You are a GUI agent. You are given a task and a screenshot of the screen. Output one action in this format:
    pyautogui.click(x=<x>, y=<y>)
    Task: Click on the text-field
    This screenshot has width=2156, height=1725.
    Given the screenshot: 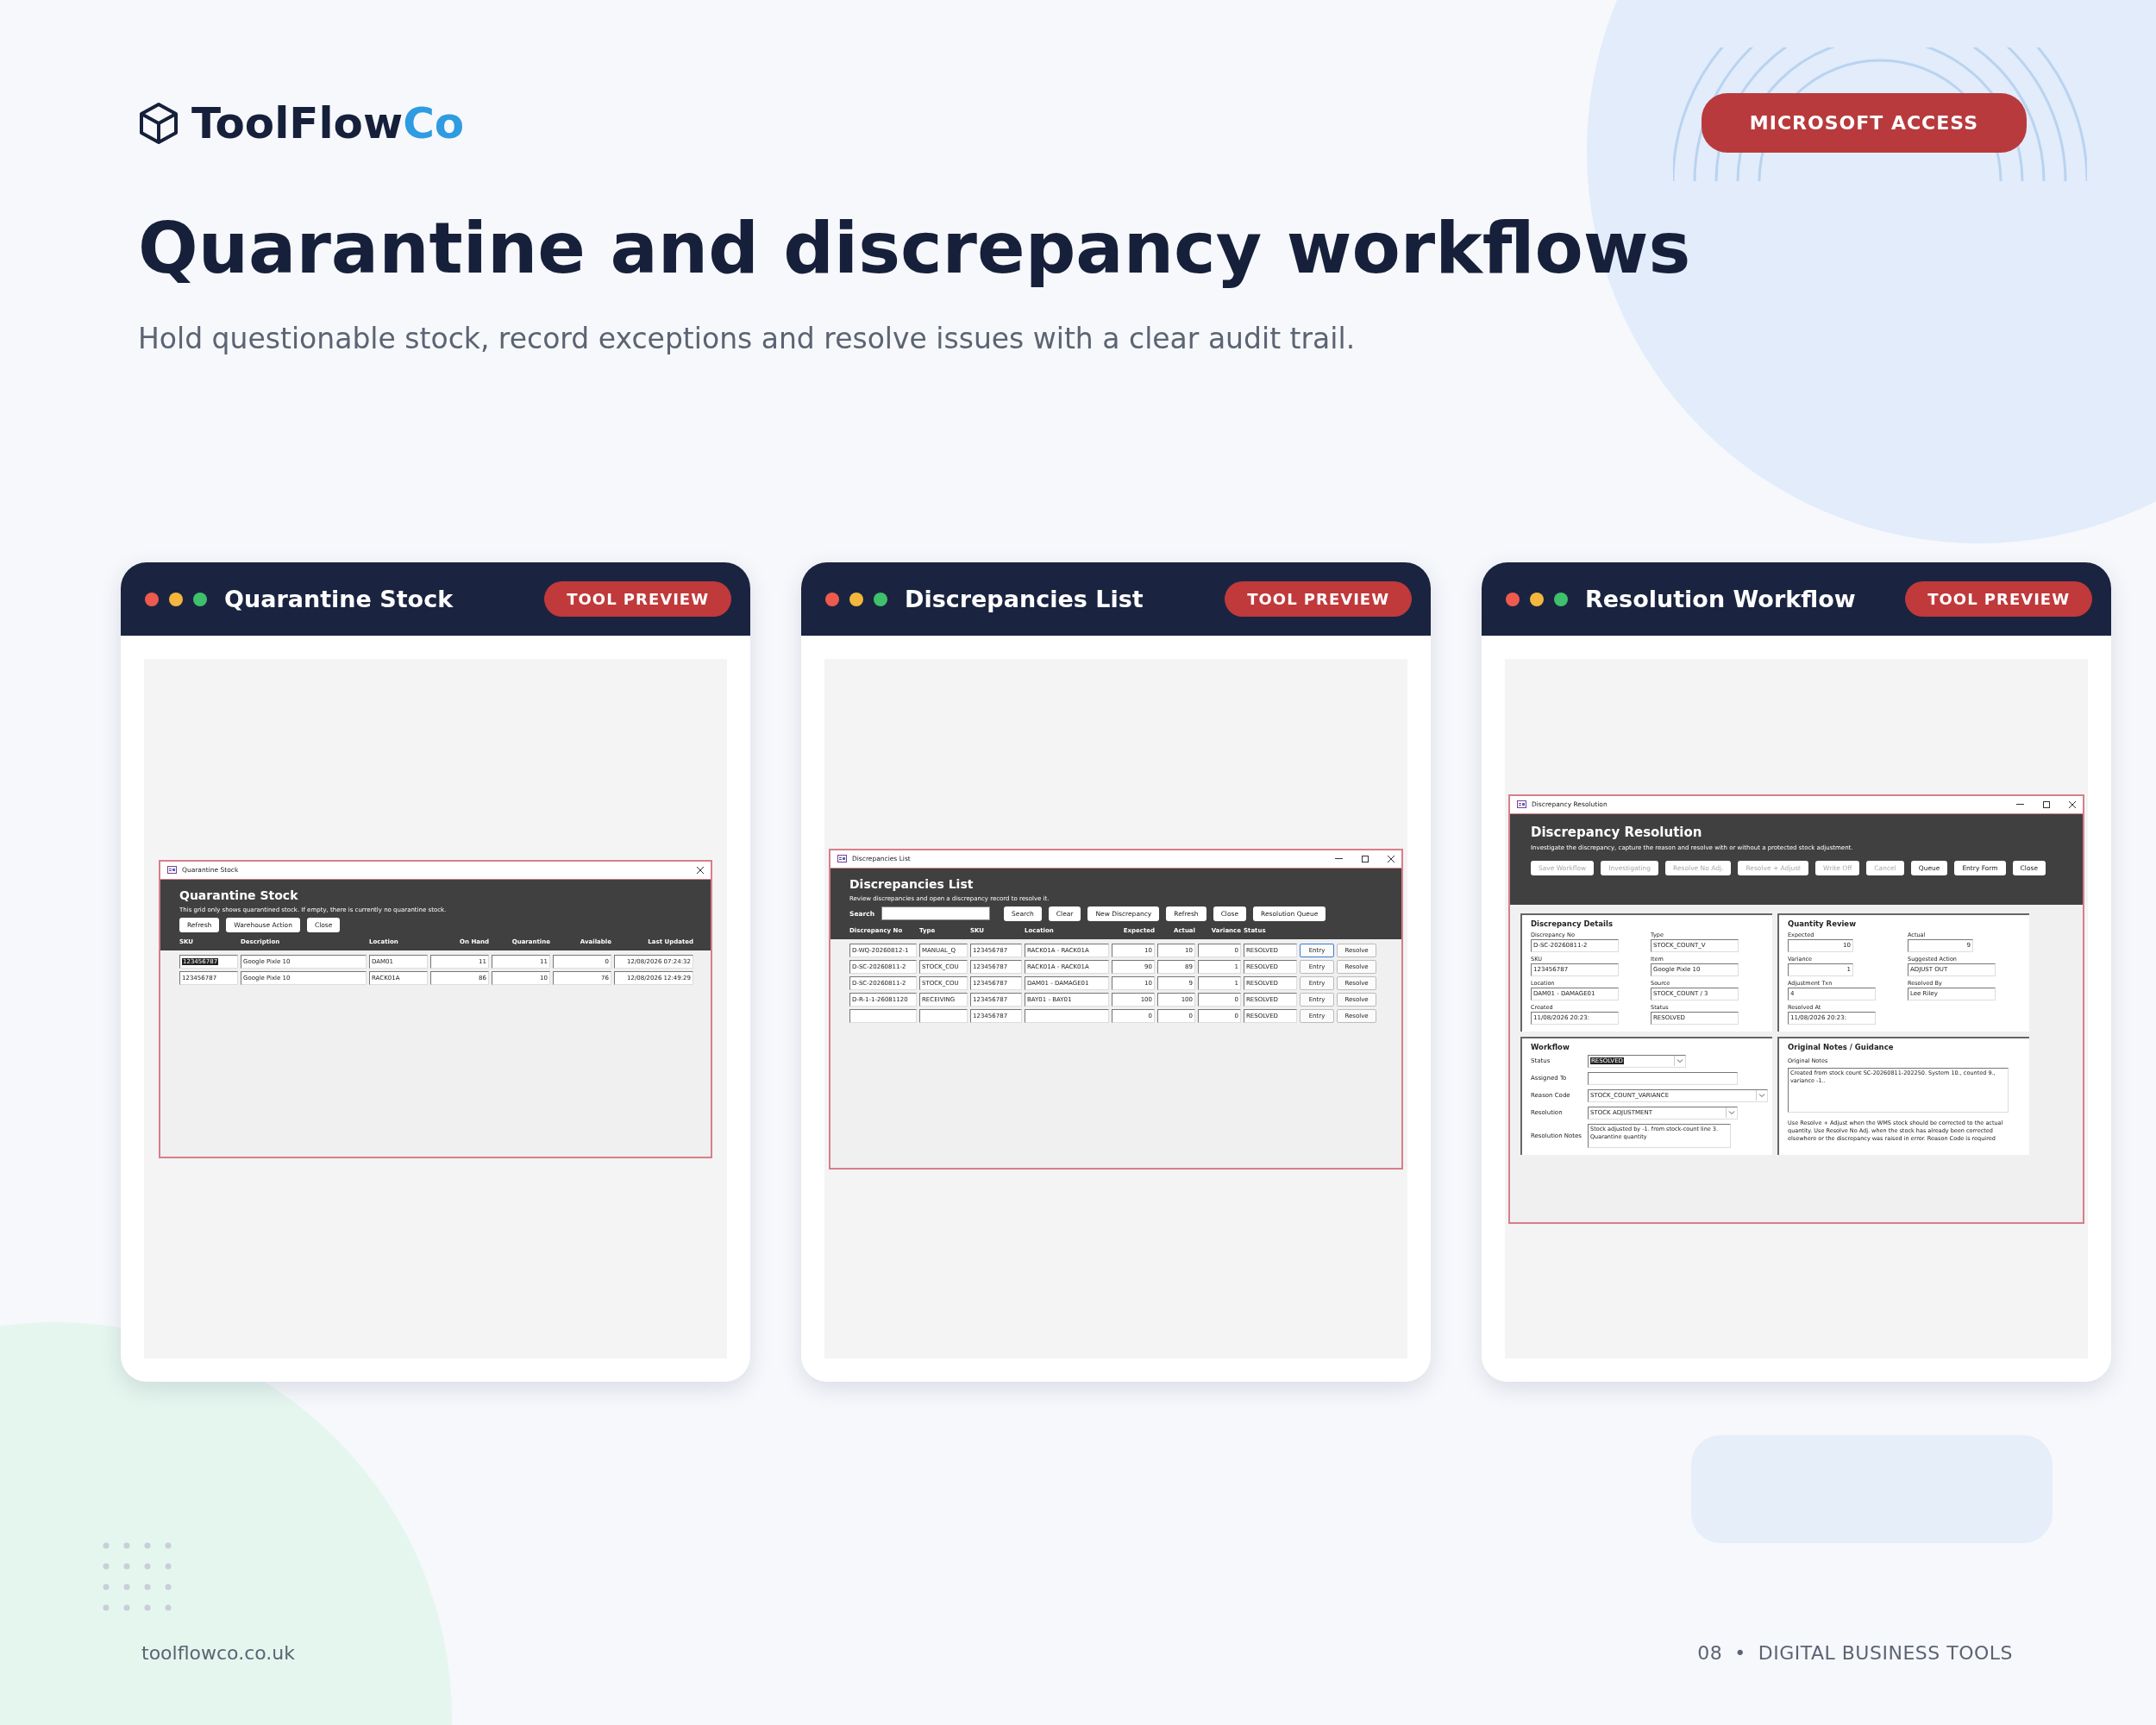 What is the action you would take?
    pyautogui.click(x=1663, y=1078)
    